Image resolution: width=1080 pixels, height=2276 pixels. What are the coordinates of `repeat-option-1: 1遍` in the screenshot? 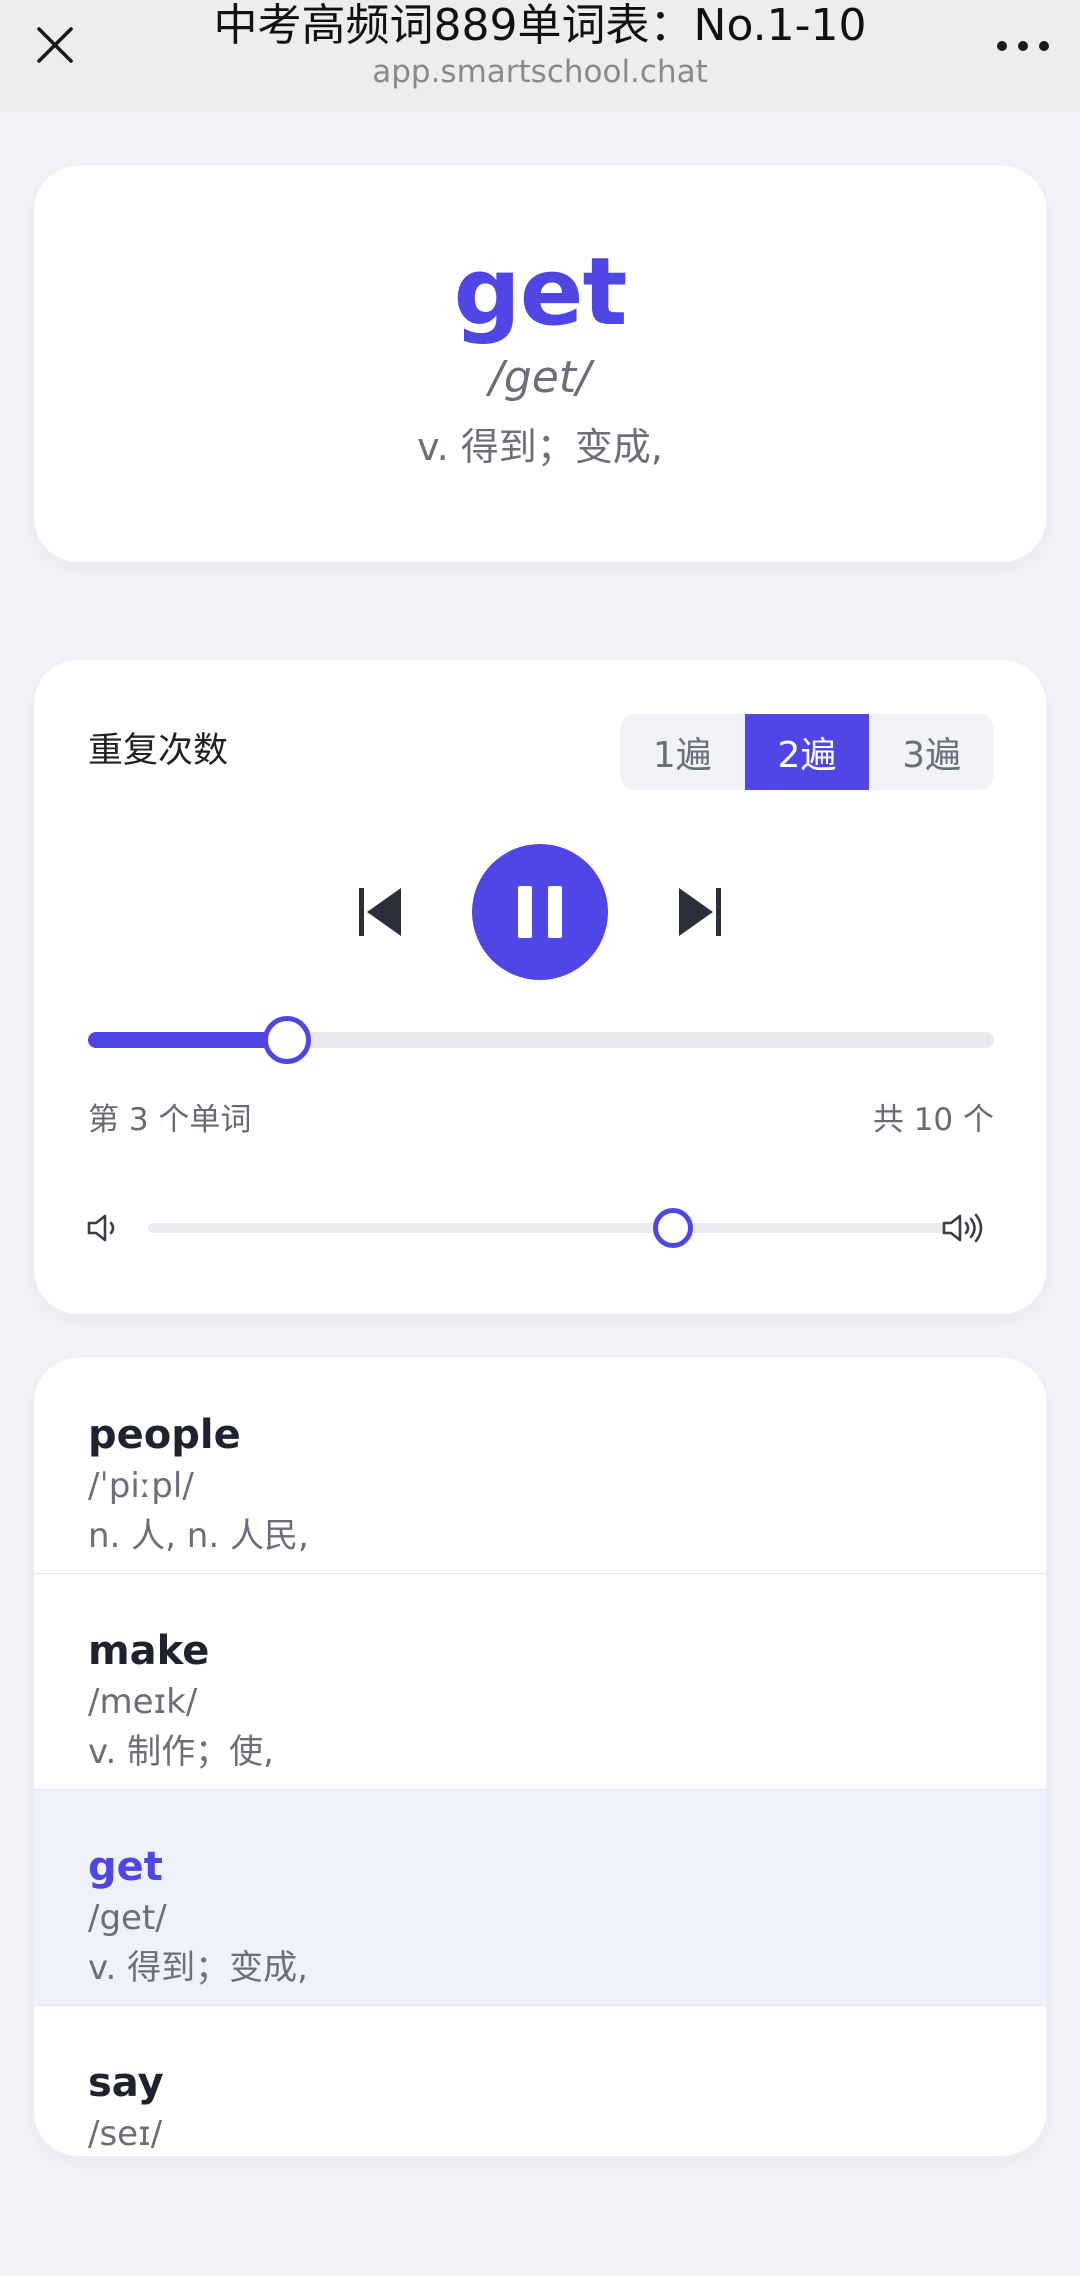 It's located at (682, 752).